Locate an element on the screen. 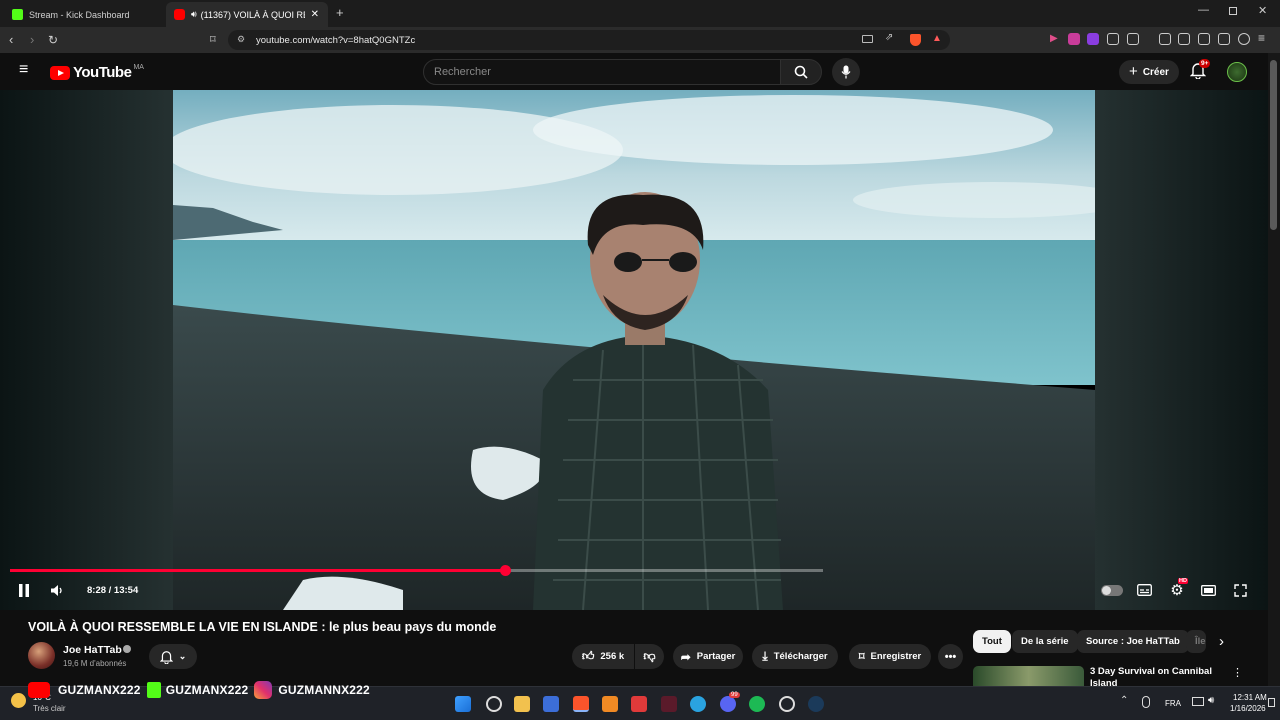  search-button is located at coordinates (801, 72).